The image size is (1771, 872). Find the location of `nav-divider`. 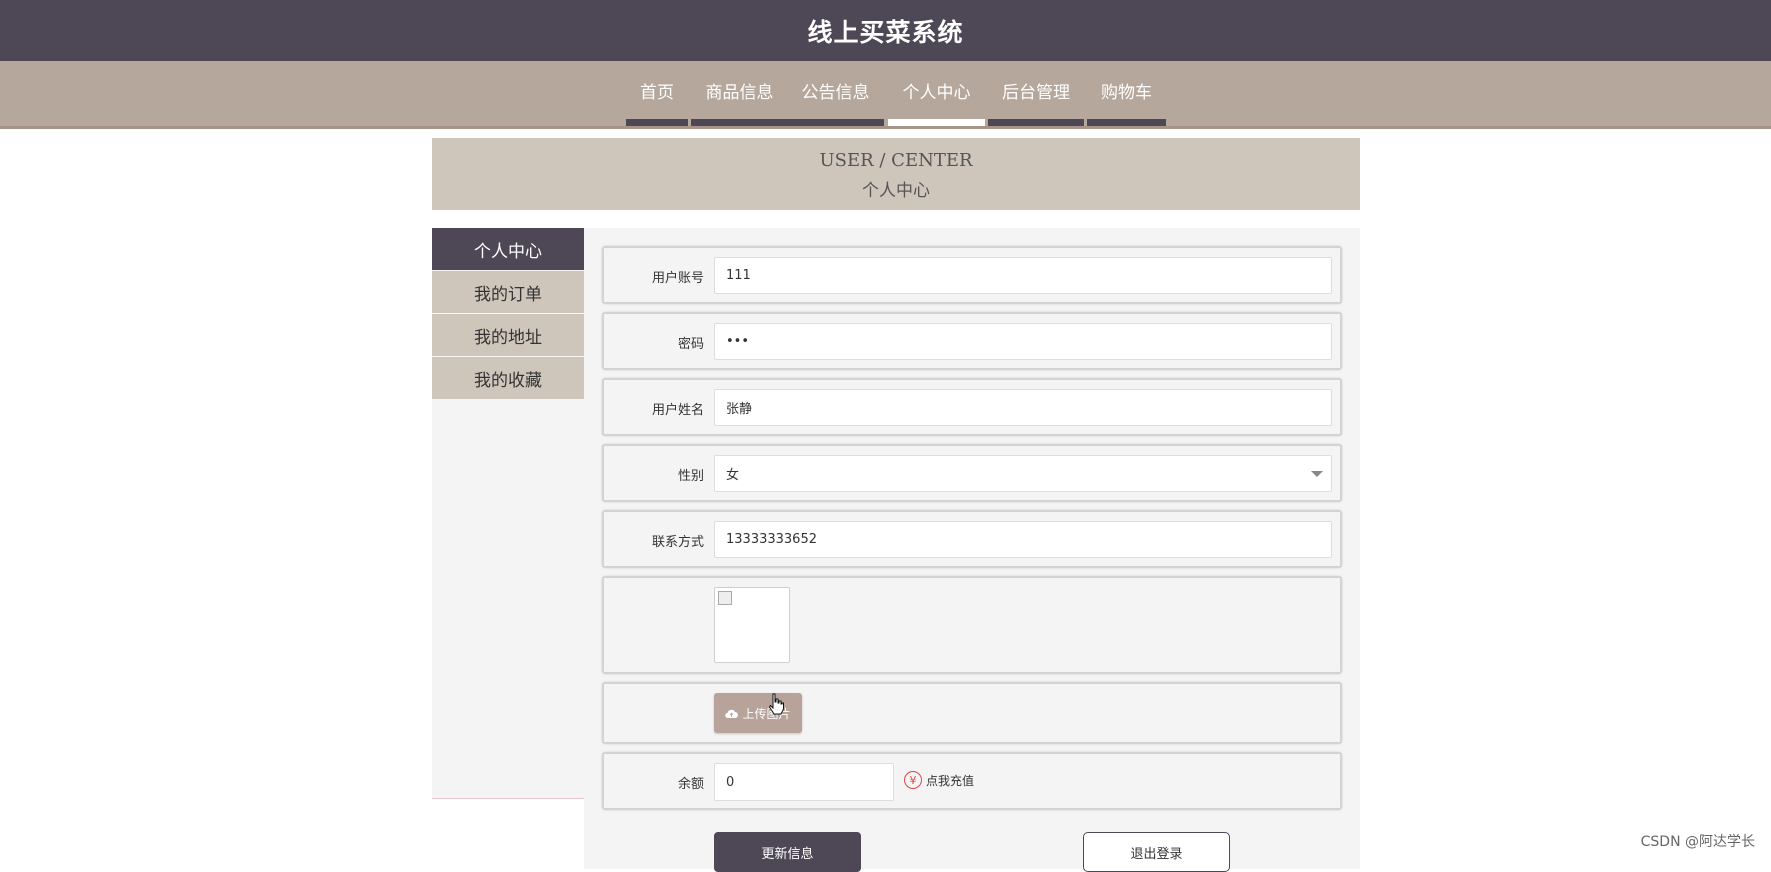

nav-divider is located at coordinates (885, 127).